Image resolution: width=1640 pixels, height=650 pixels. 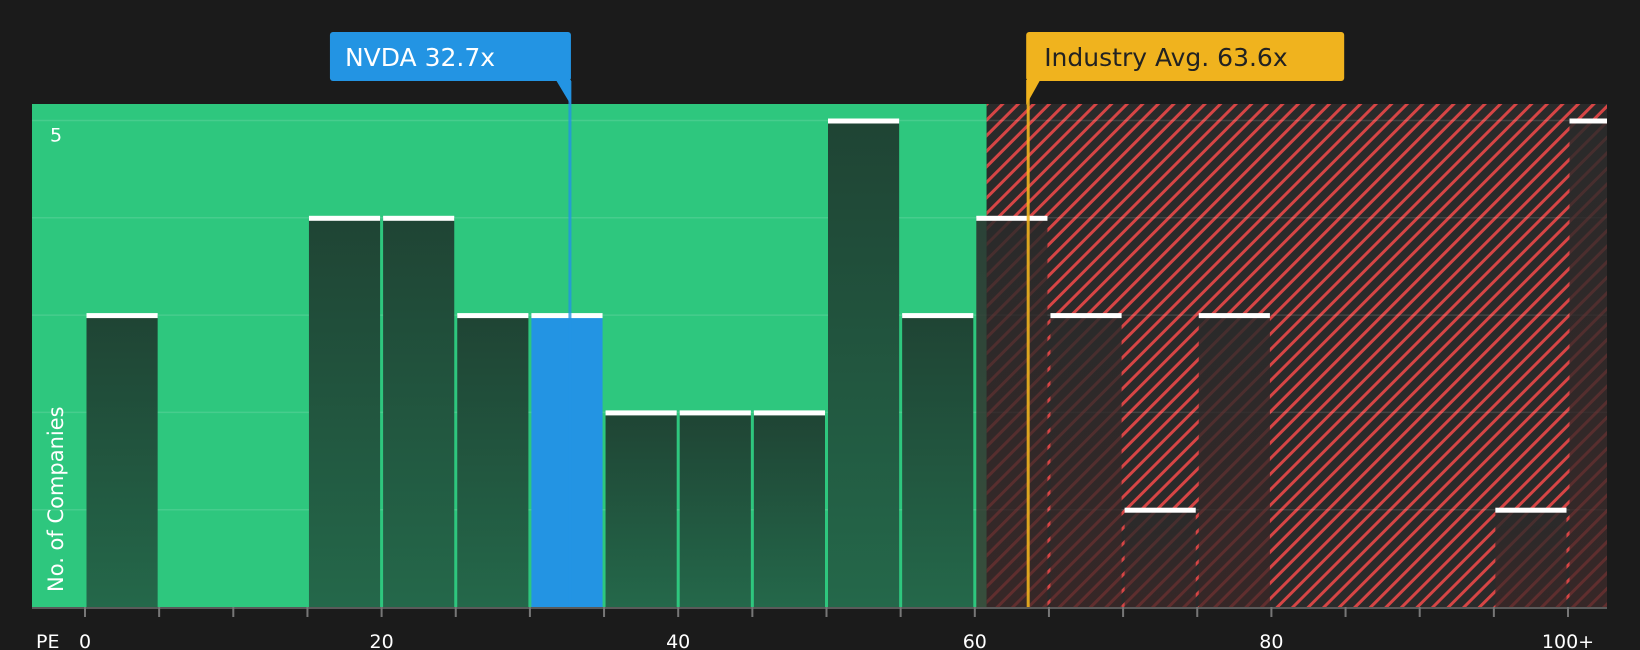 I want to click on x-tick-label: 0, so click(x=85, y=640).